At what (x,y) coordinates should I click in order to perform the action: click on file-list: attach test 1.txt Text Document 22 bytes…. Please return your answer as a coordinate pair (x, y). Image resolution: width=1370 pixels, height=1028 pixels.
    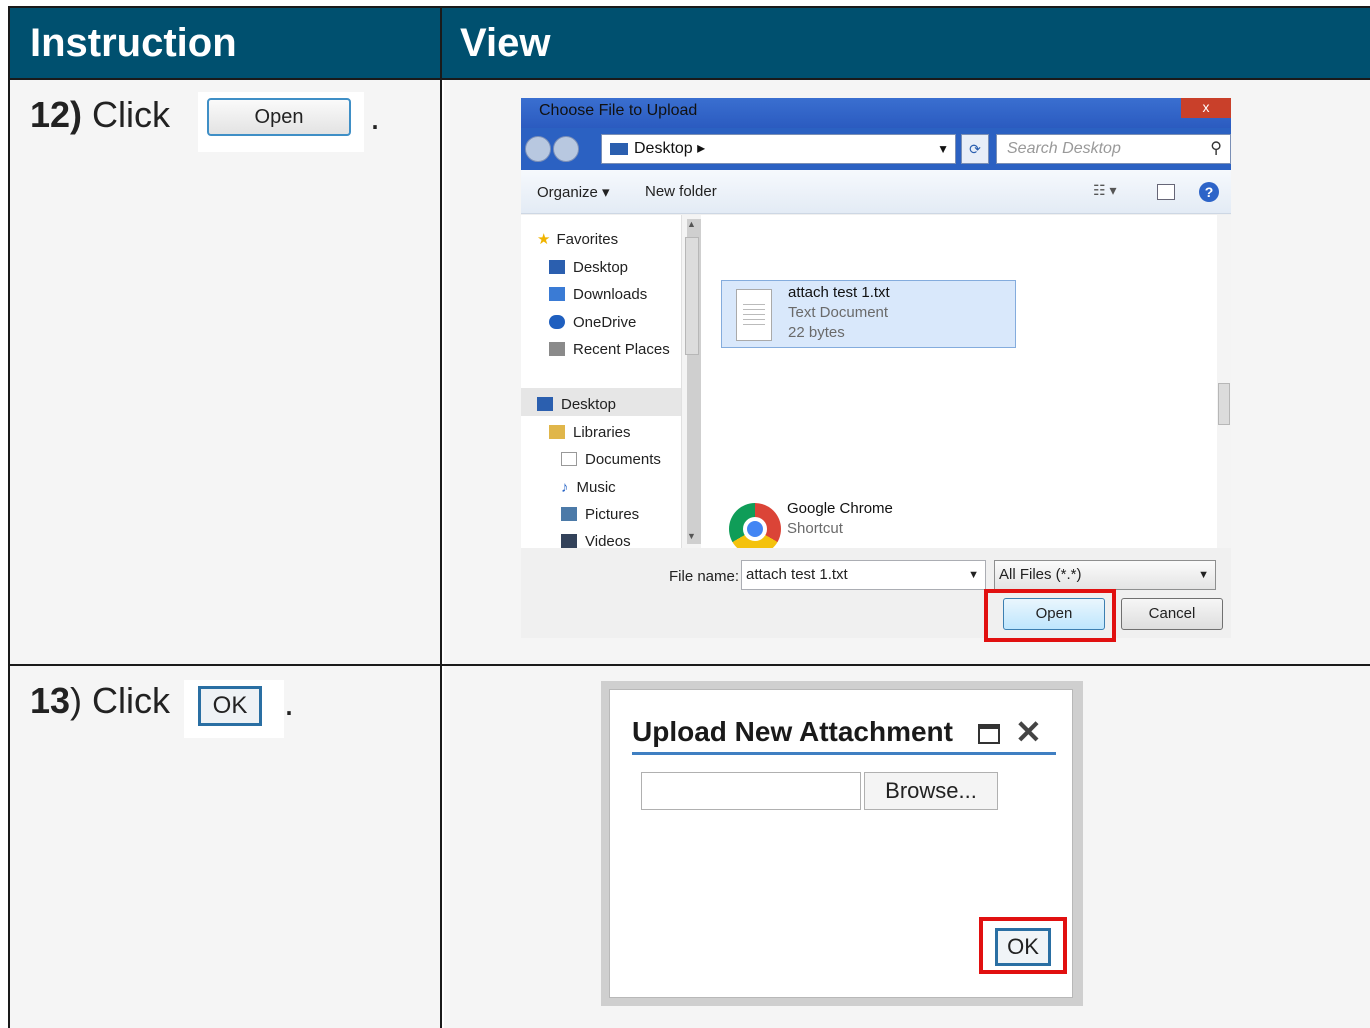
    Looking at the image, I should click on (959, 385).